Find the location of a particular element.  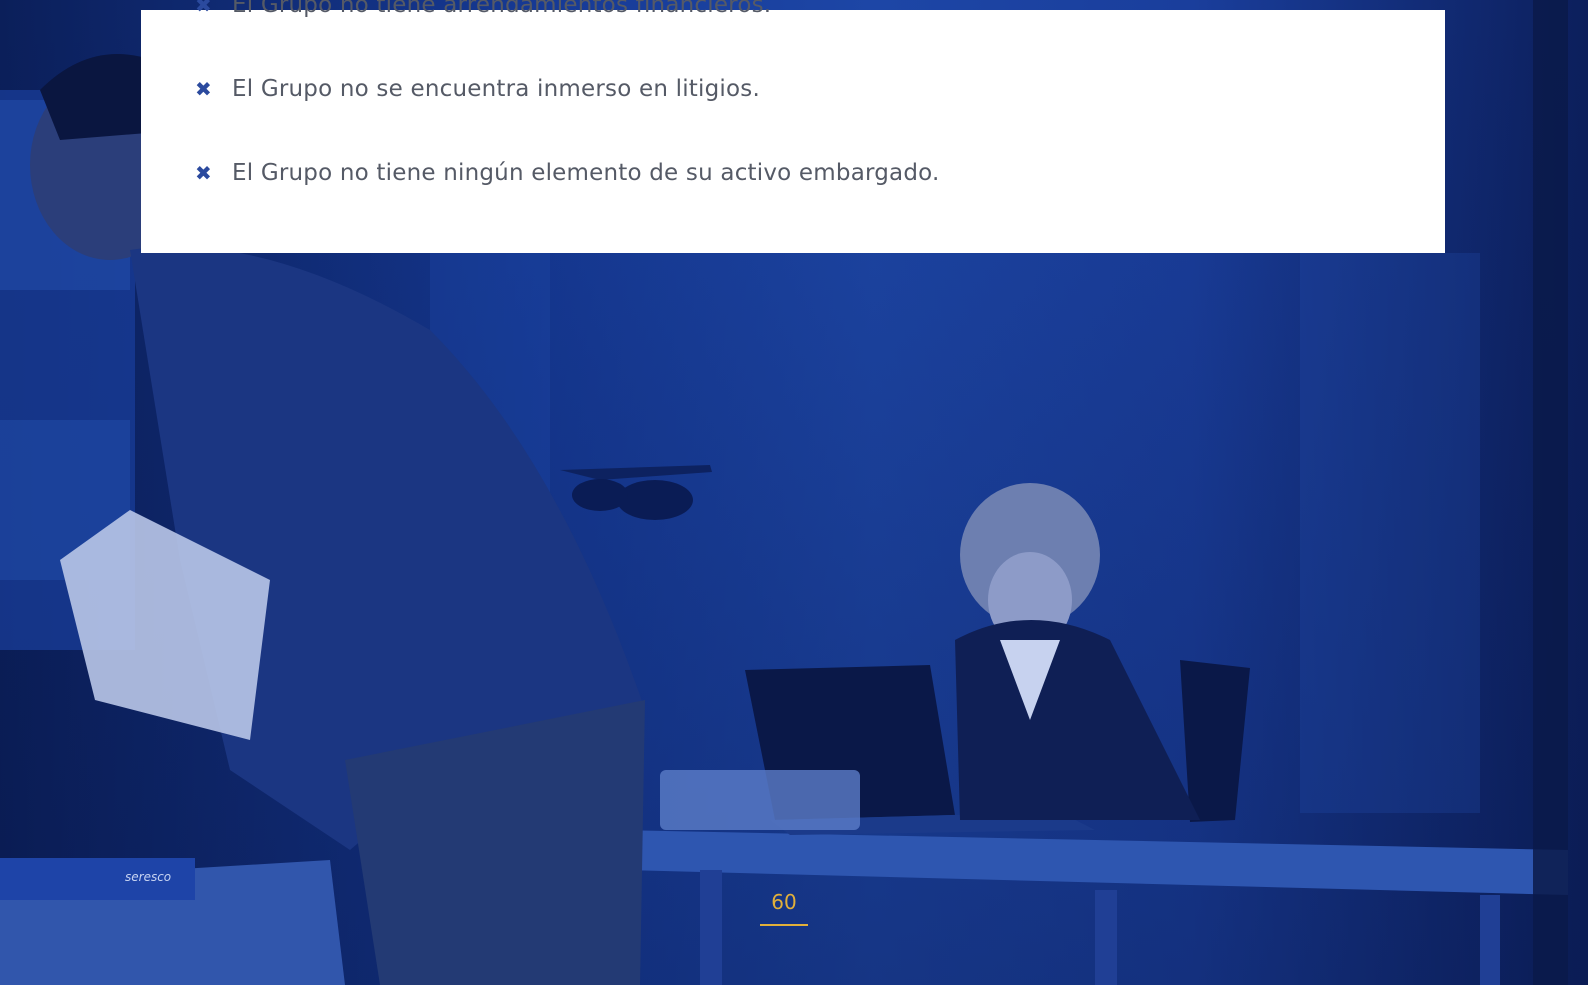

window-frame is located at coordinates (1550, 492).